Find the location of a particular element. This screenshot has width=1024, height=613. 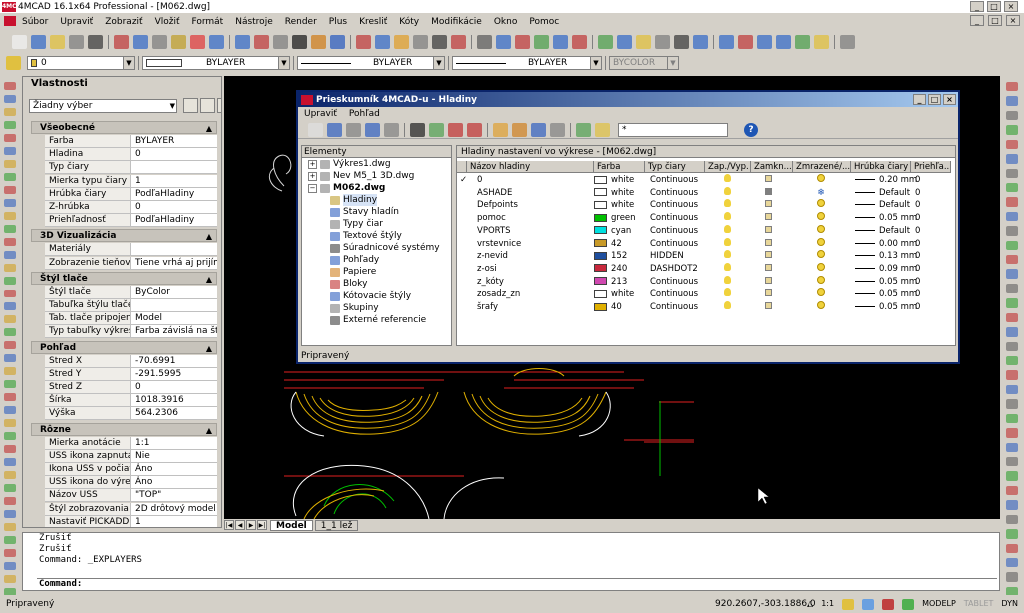

tree-node: Textové štýly is located at coordinates (376, 236).